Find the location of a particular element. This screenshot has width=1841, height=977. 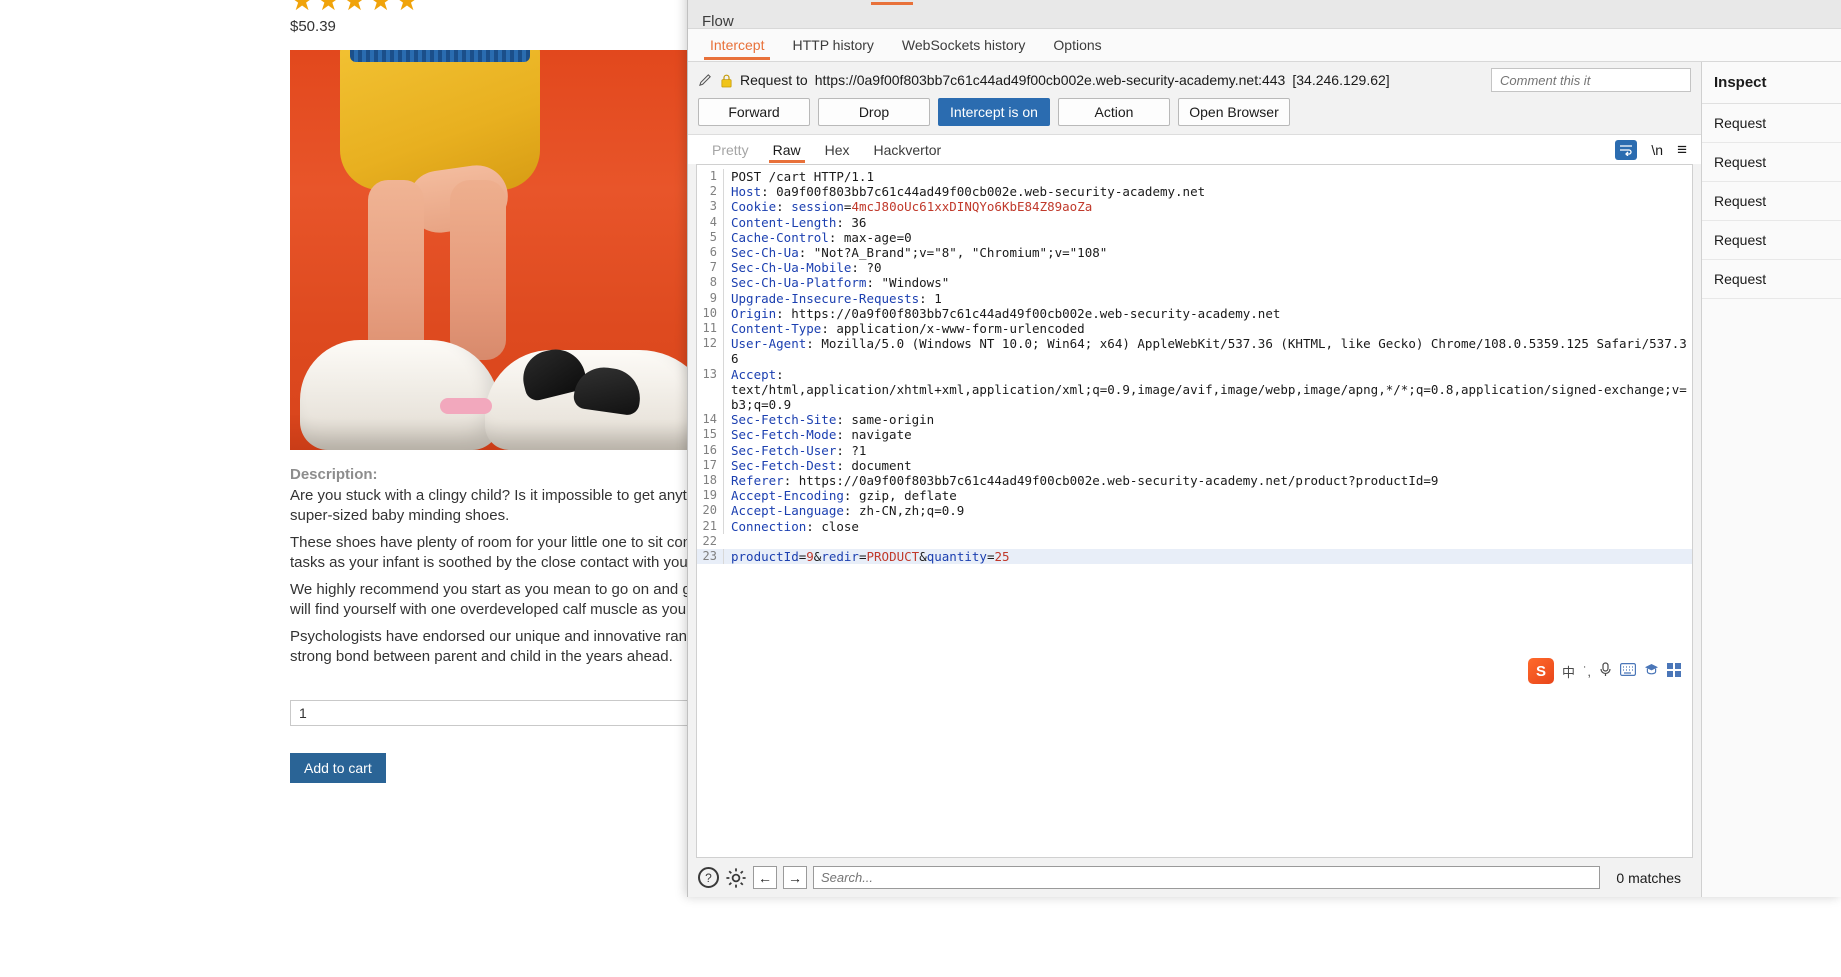

inspector-row-1: Request is located at coordinates (1771, 123).